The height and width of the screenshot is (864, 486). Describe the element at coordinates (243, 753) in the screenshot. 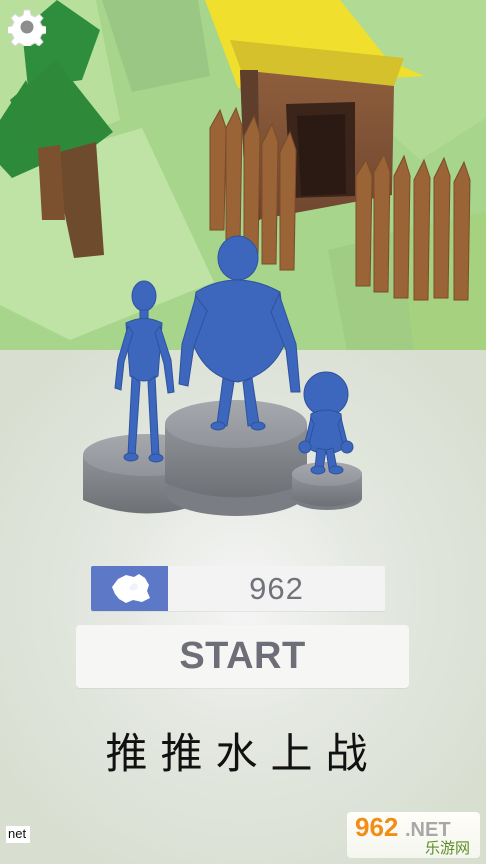

I see `game-title: 推推水上战` at that location.